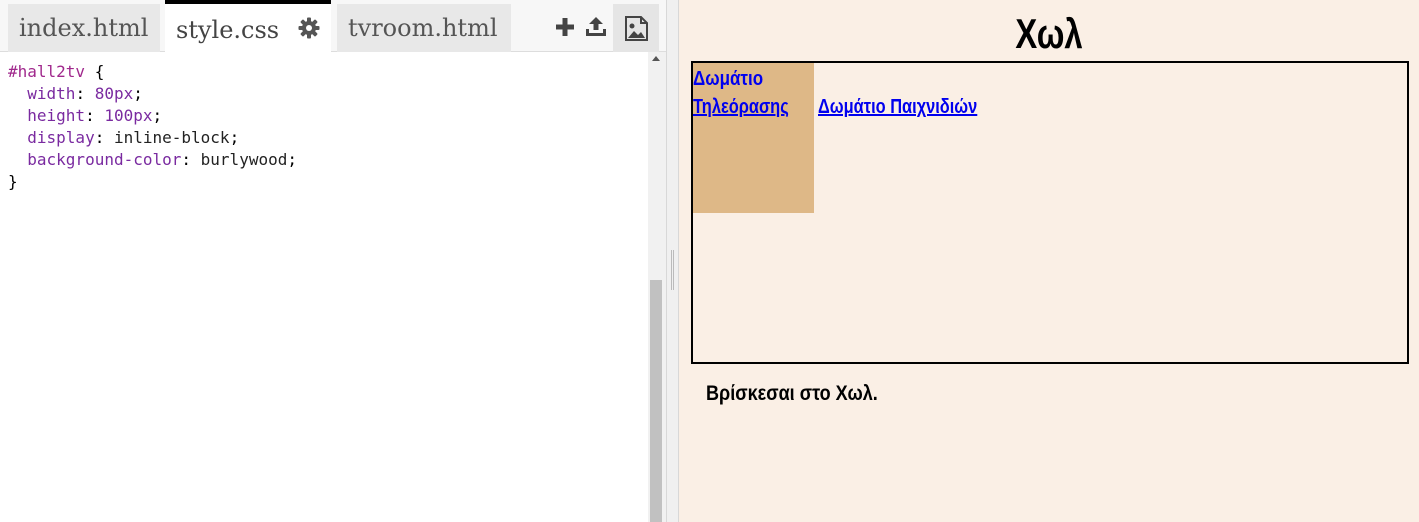 The image size is (1419, 522). What do you see at coordinates (636, 28) in the screenshot?
I see `image-icon` at bounding box center [636, 28].